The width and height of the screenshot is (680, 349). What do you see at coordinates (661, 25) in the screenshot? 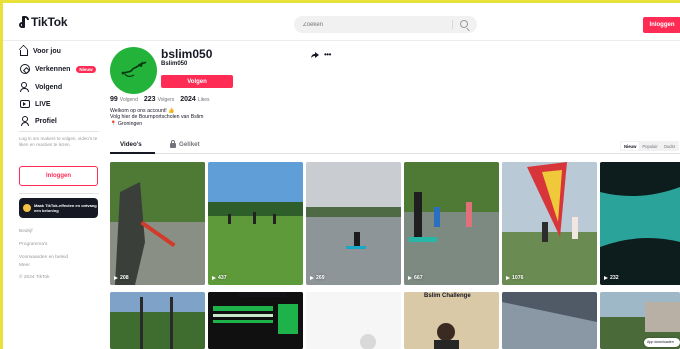
I see `login-button: Inloggen` at bounding box center [661, 25].